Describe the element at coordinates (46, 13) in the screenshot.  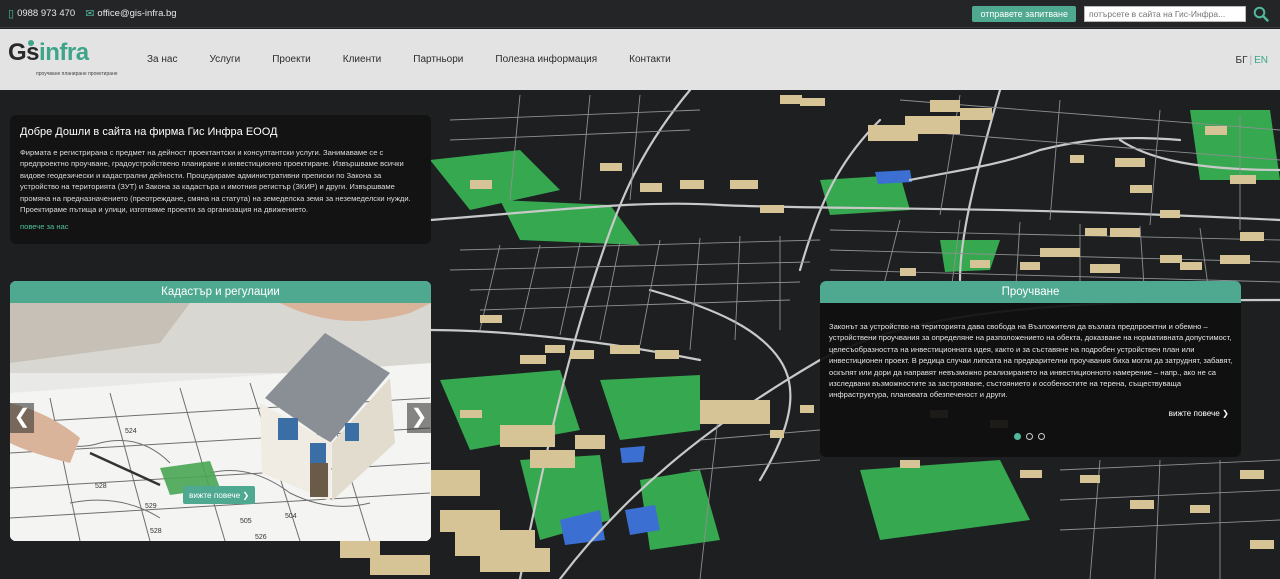
I see `phone-number: 0988 973 470` at that location.